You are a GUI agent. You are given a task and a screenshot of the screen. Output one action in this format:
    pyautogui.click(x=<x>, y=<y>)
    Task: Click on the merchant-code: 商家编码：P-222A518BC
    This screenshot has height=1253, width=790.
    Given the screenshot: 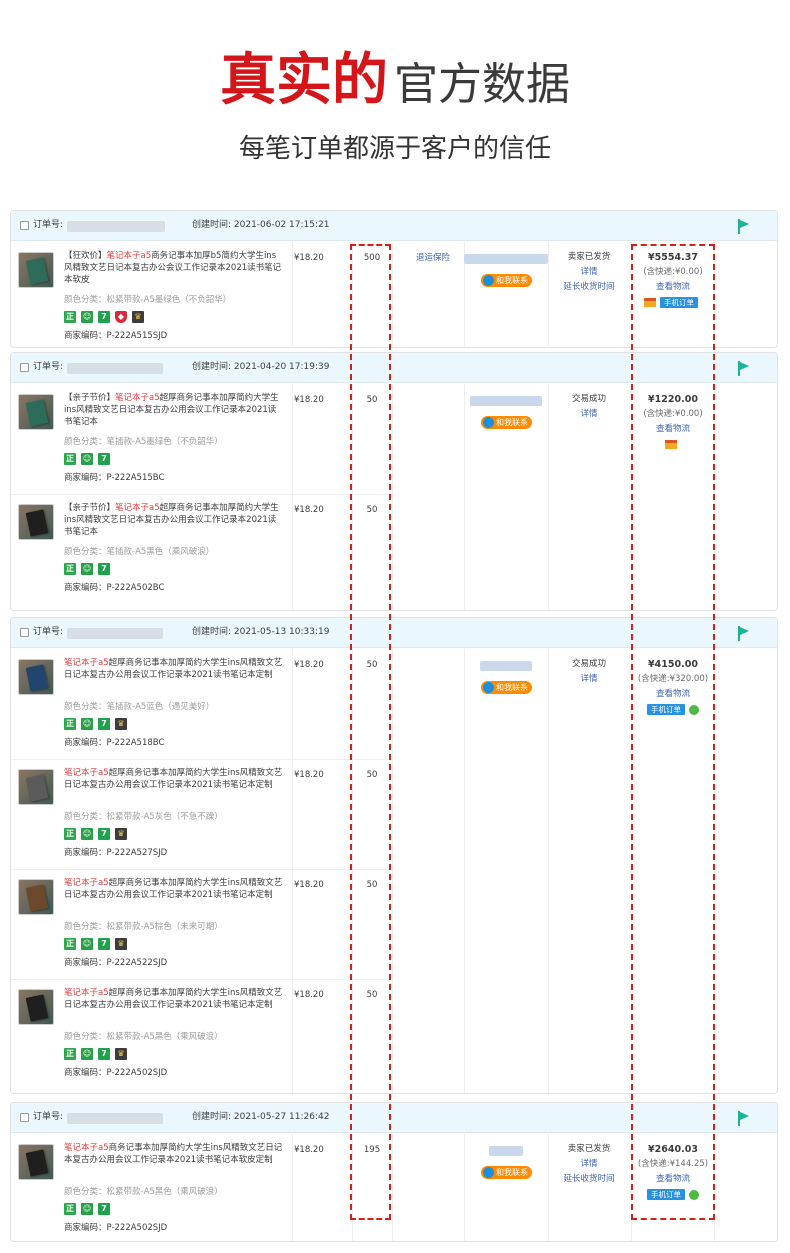 What is the action you would take?
    pyautogui.click(x=114, y=743)
    